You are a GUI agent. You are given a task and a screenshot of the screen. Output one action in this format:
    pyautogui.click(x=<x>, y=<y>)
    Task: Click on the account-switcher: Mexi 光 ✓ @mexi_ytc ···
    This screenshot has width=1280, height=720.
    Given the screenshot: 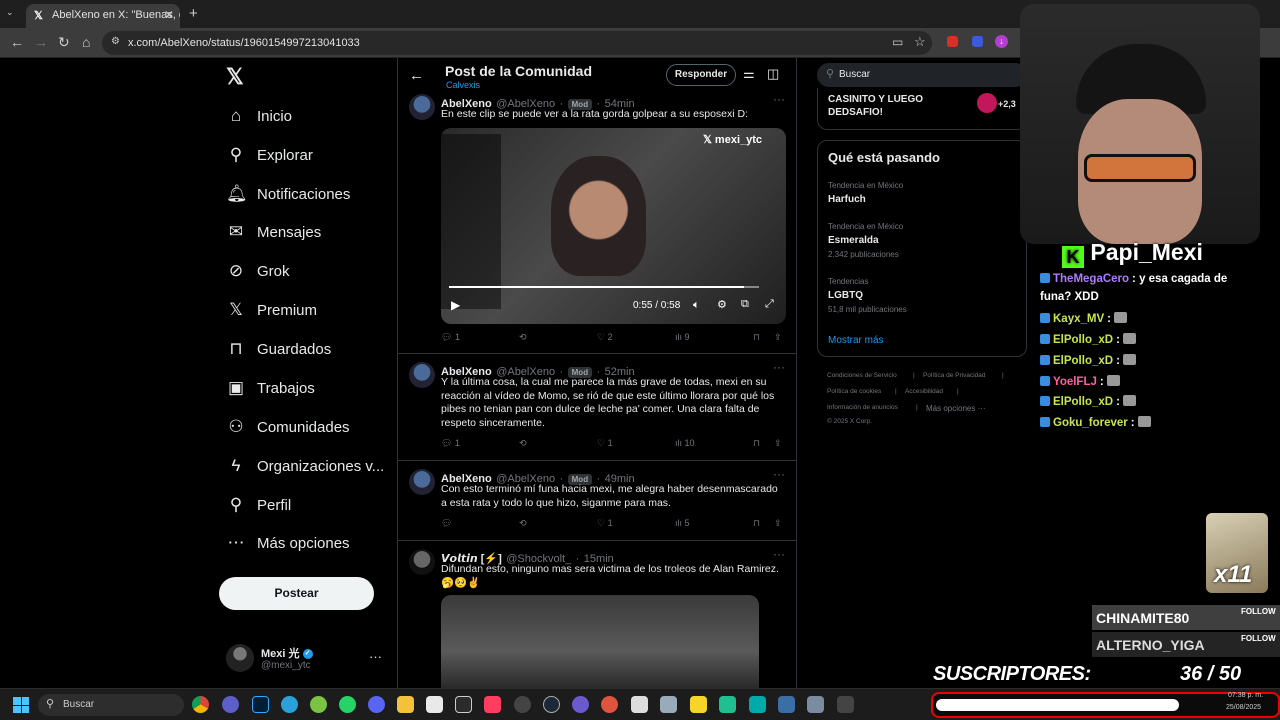 What is the action you would take?
    pyautogui.click(x=306, y=659)
    